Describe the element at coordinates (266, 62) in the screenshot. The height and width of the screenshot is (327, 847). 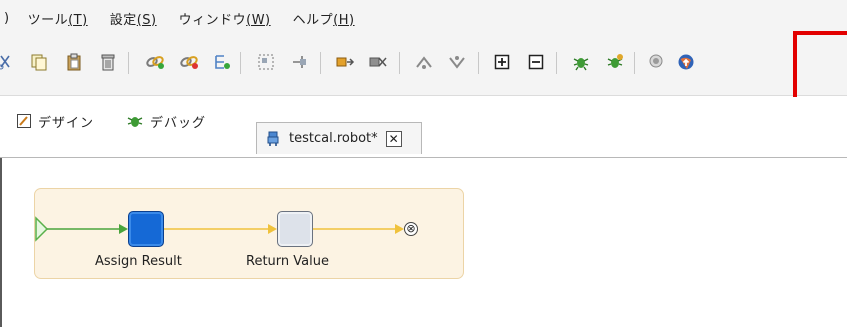
I see `group-icon` at that location.